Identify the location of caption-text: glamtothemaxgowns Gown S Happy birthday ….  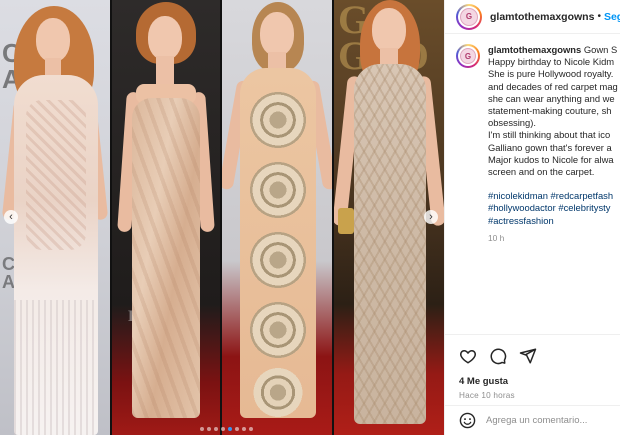
(554, 144).